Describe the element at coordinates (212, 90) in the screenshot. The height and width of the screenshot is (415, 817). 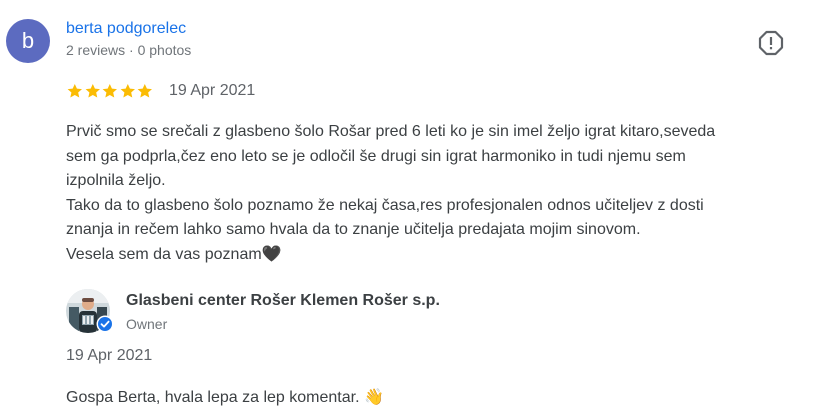
I see `review-date: 19 Apr 2021` at that location.